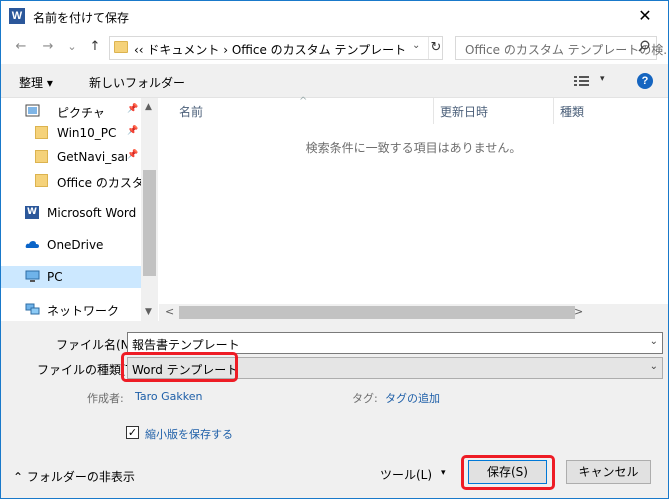  Describe the element at coordinates (132, 432) in the screenshot. I see `save-thumbnail-checkbox: ✓` at that location.